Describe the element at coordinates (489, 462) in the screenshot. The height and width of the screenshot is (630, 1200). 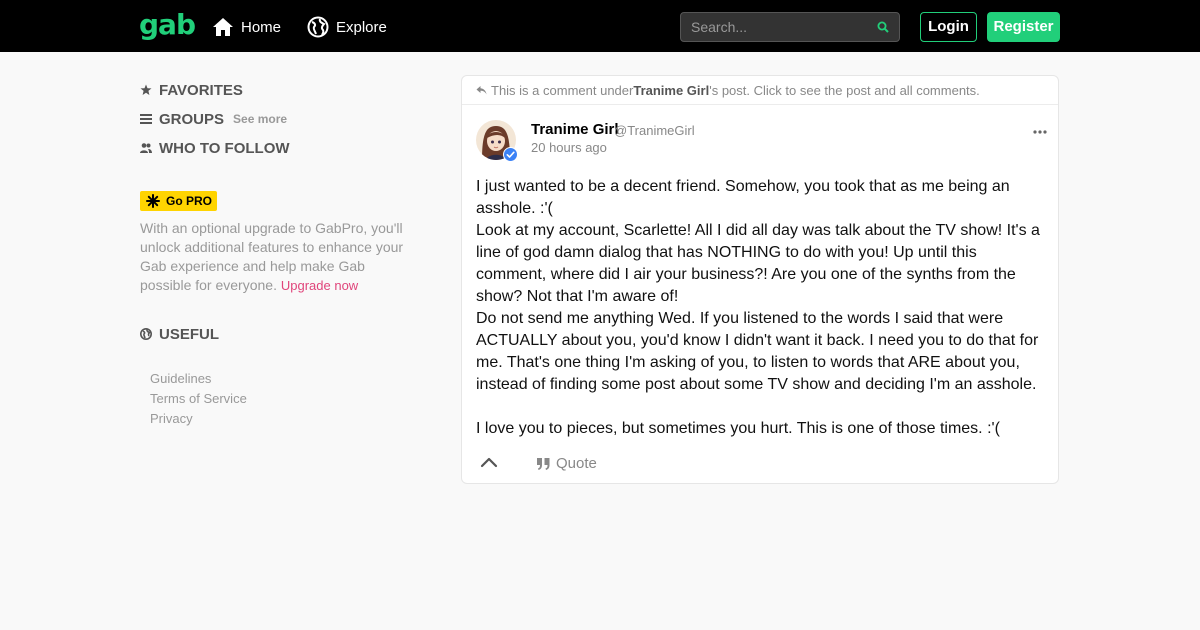
I see `chevron-up-icon` at that location.